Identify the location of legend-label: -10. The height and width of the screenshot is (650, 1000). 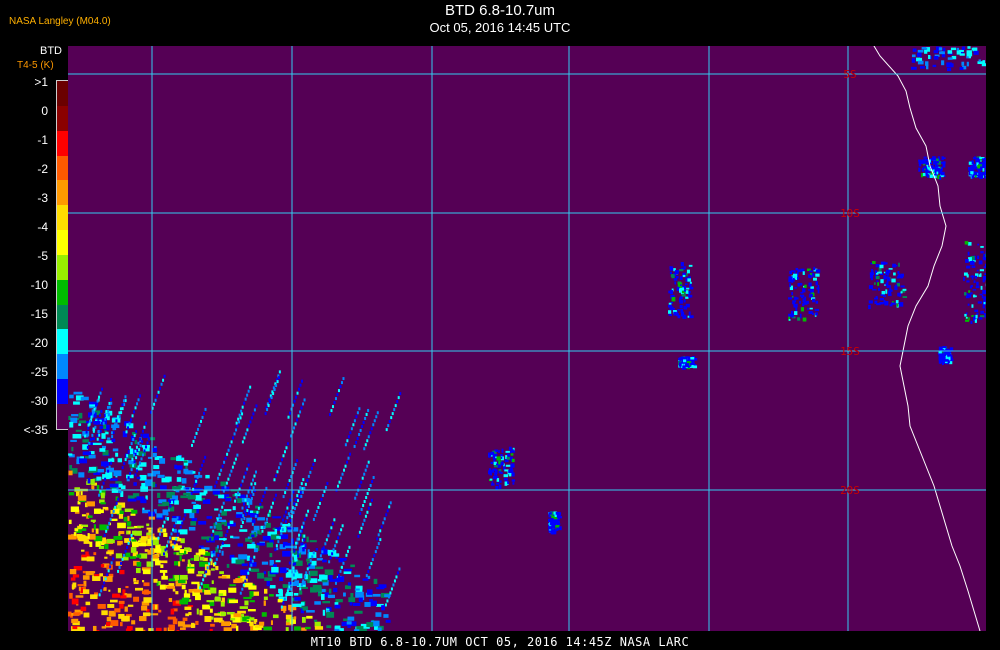
(39, 285).